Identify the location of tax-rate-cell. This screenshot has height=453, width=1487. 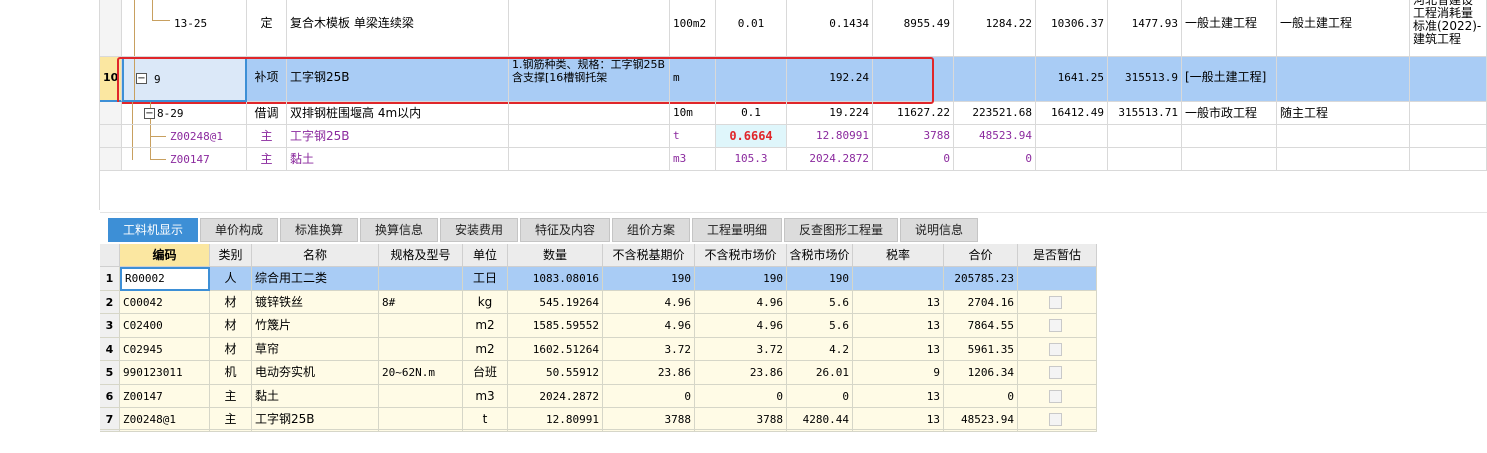
(898, 279).